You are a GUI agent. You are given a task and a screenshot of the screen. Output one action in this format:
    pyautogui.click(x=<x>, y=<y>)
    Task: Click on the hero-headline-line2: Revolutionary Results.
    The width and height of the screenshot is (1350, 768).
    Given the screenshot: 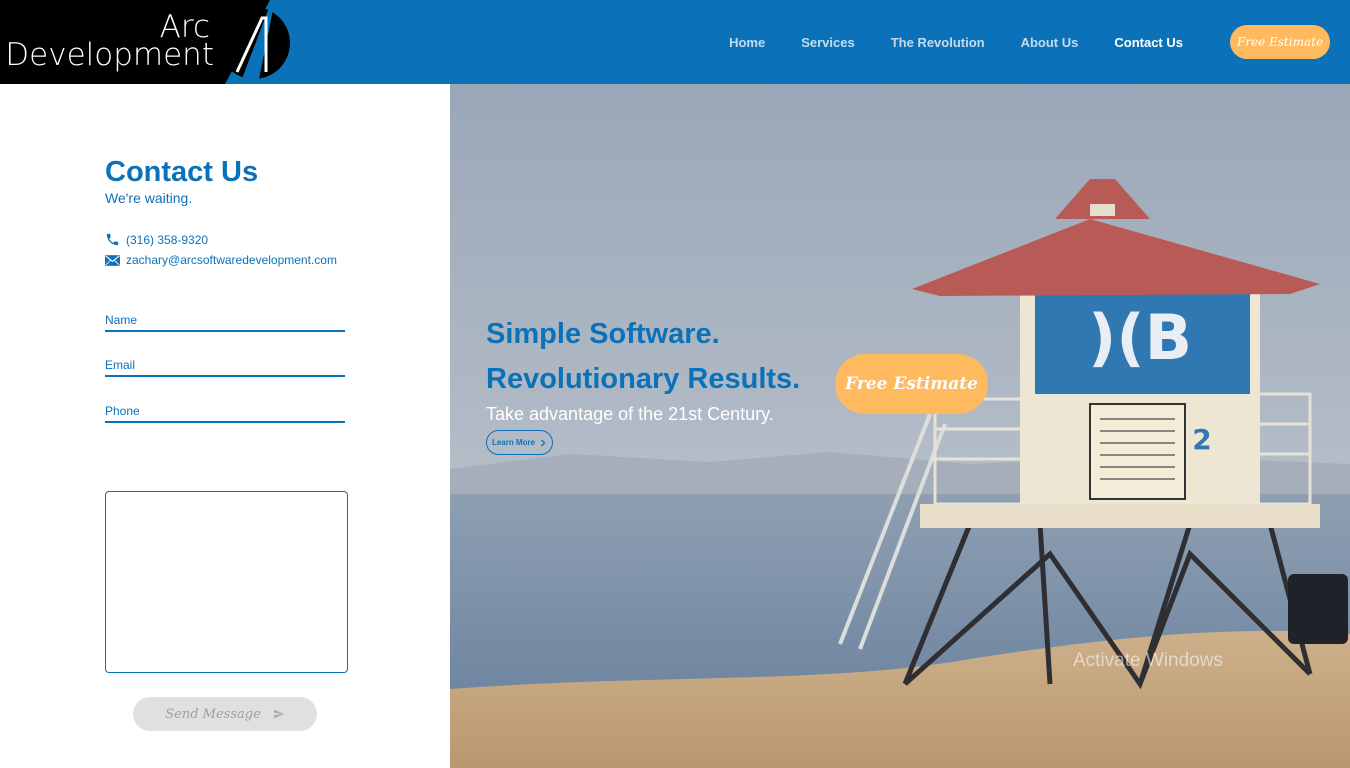 What is the action you would take?
    pyautogui.click(x=643, y=379)
    